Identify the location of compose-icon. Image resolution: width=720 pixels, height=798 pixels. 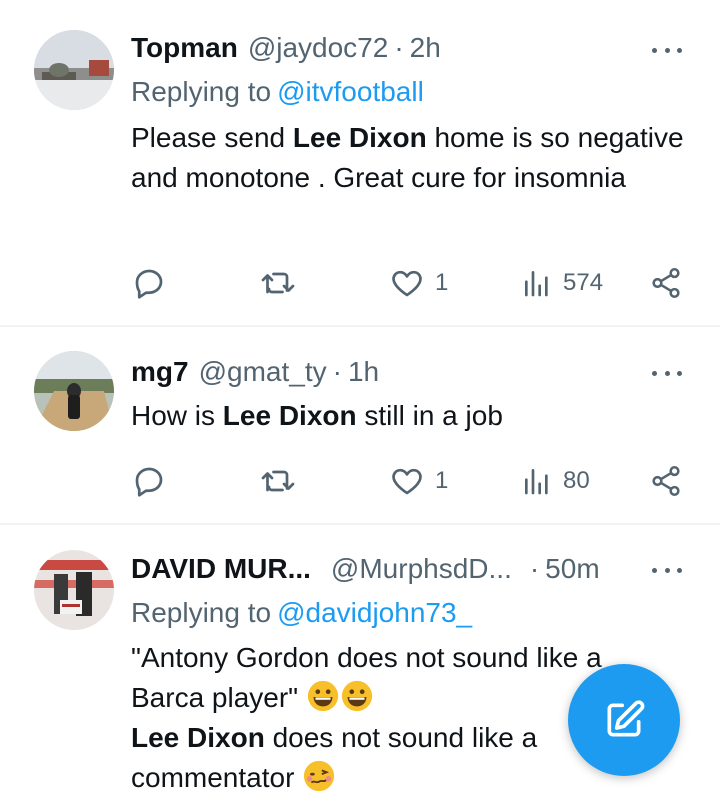
(626, 718).